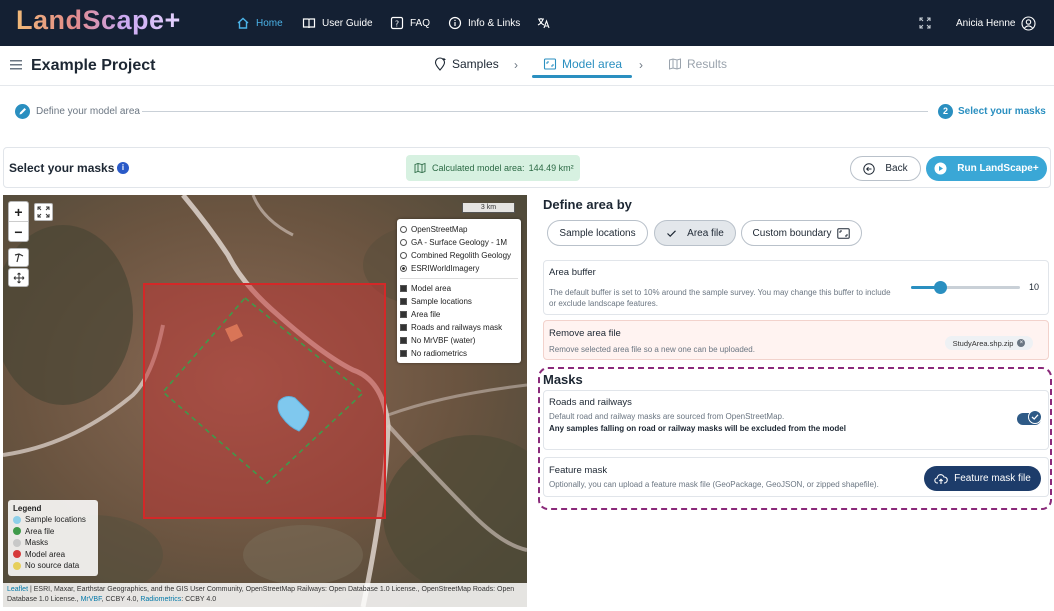 The width and height of the screenshot is (1054, 611). What do you see at coordinates (459, 242) in the screenshot?
I see `base-layer-option: GA - Surface Geology - 1M` at bounding box center [459, 242].